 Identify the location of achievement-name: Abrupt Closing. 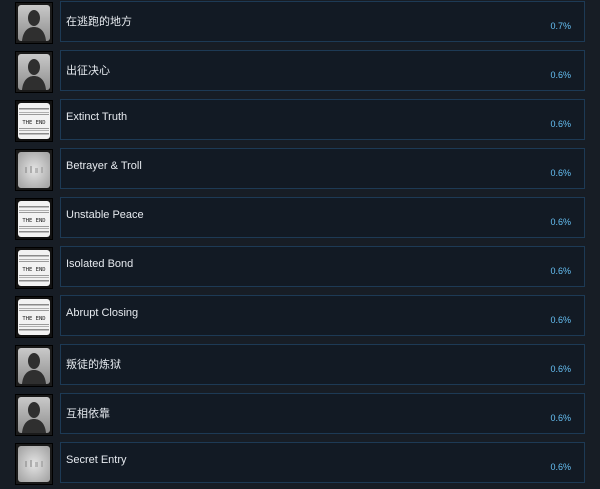
(102, 313).